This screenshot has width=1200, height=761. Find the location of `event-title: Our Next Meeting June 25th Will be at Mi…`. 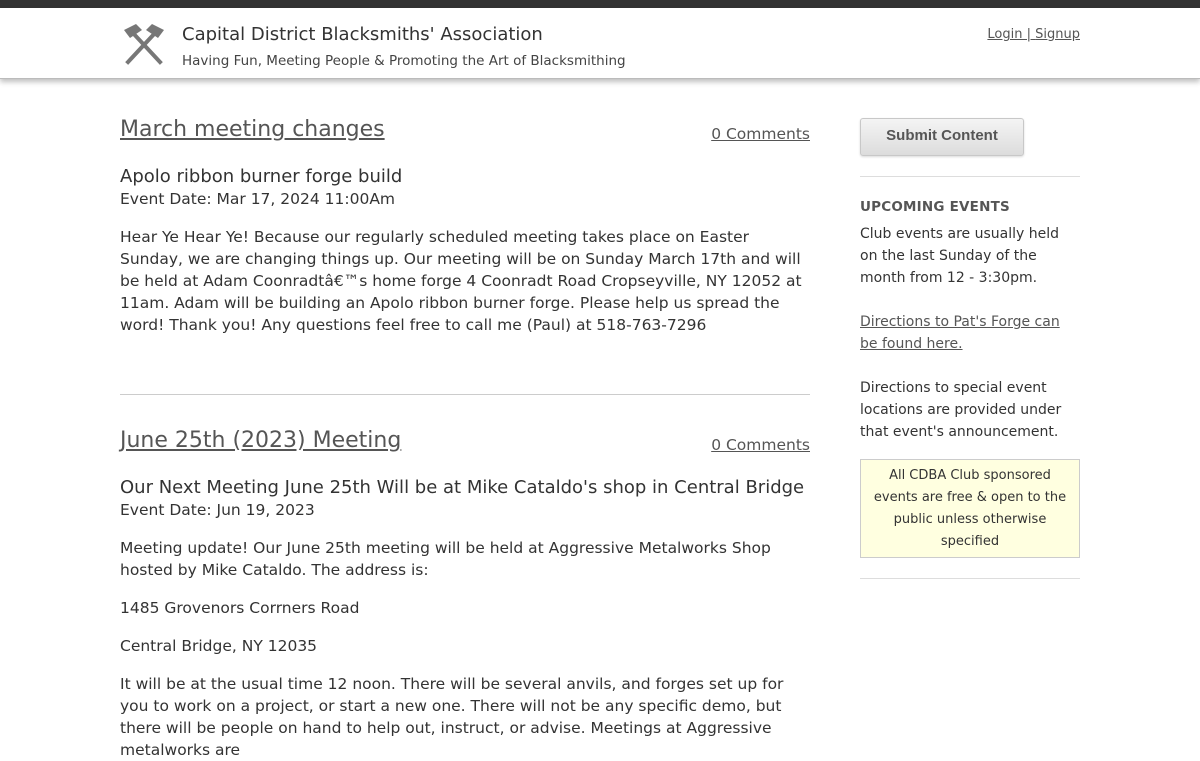

event-title: Our Next Meeting June 25th Will be at Mi… is located at coordinates (462, 487).